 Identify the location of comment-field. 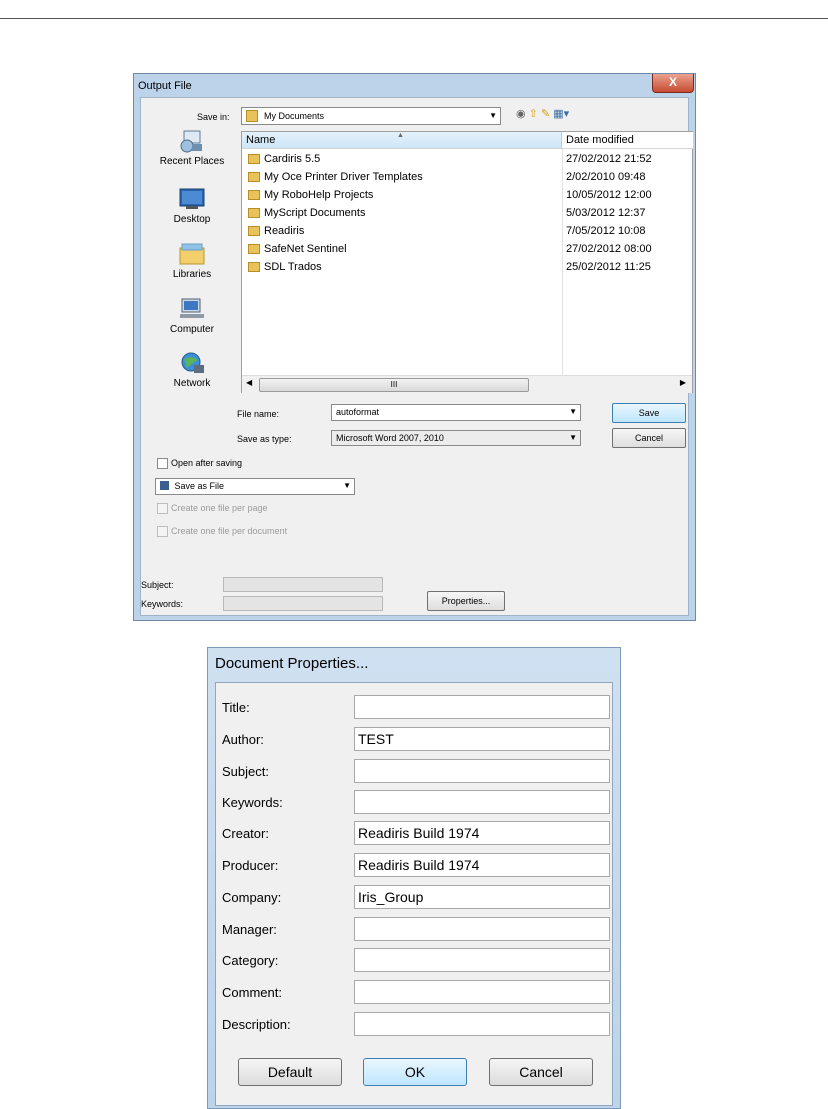
(482, 992).